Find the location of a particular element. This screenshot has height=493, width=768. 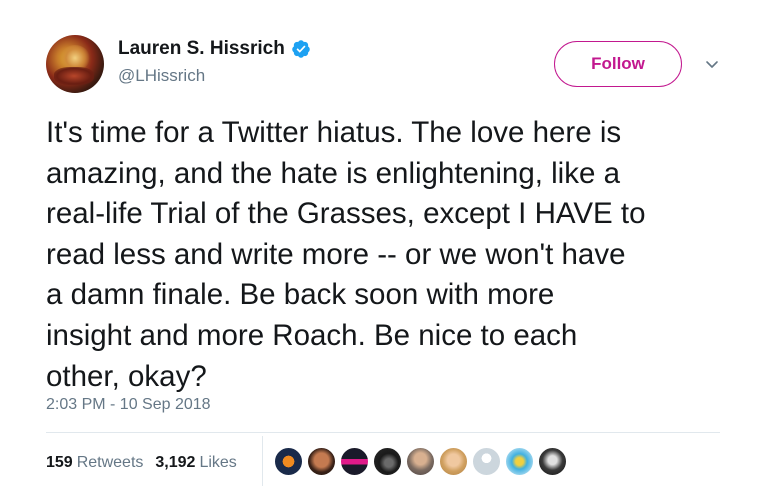

likes-count: 3,192 is located at coordinates (175, 463).